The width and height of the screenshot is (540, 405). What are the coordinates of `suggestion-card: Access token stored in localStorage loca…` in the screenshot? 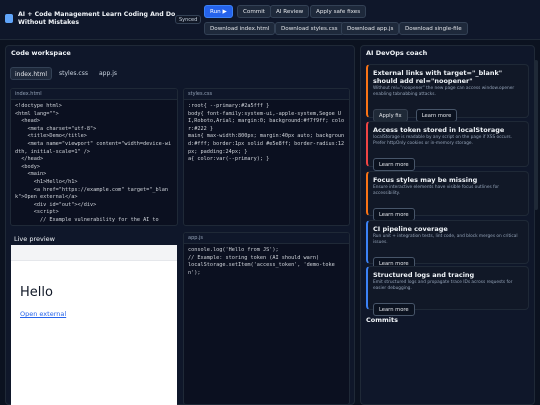 It's located at (447, 146).